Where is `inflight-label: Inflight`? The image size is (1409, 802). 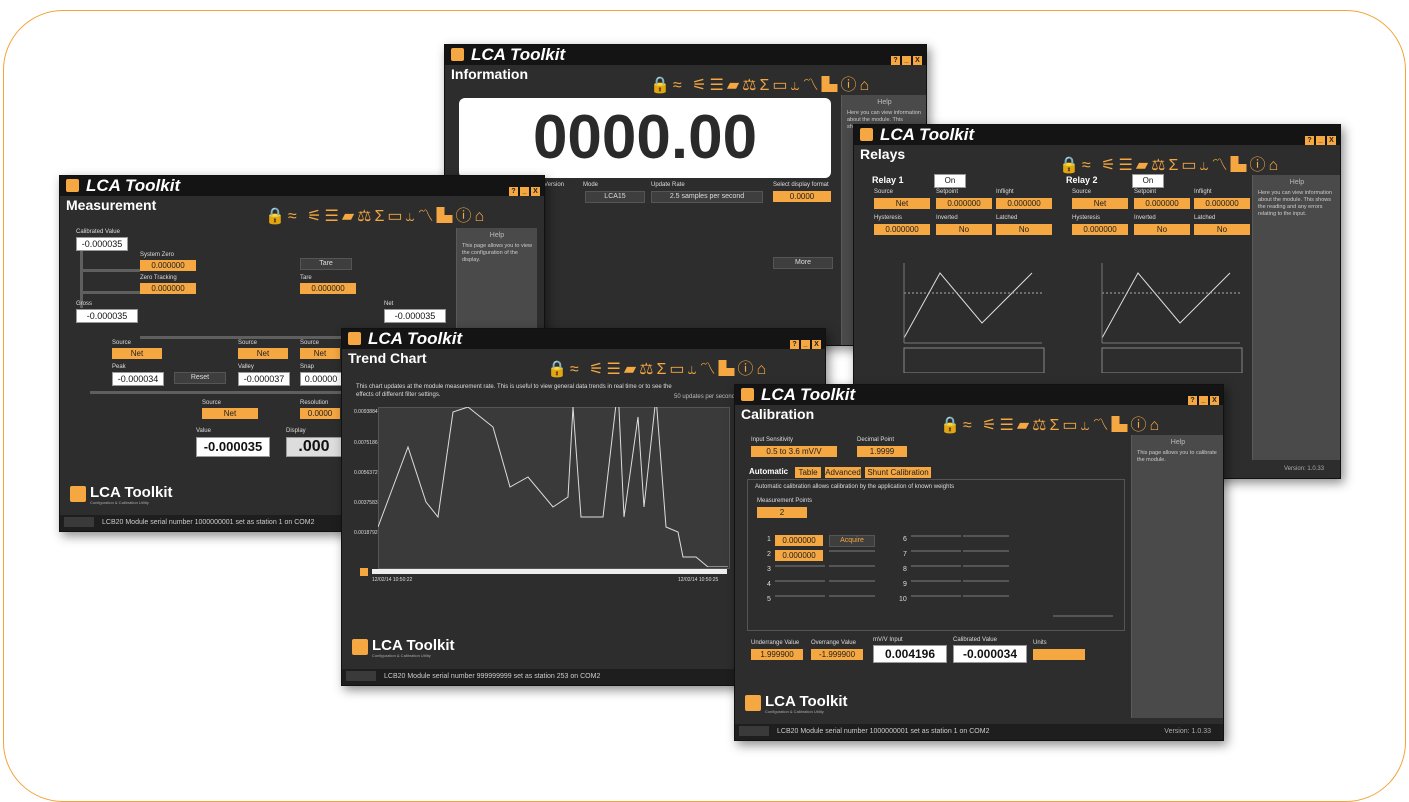
inflight-label: Inflight is located at coordinates (1005, 192).